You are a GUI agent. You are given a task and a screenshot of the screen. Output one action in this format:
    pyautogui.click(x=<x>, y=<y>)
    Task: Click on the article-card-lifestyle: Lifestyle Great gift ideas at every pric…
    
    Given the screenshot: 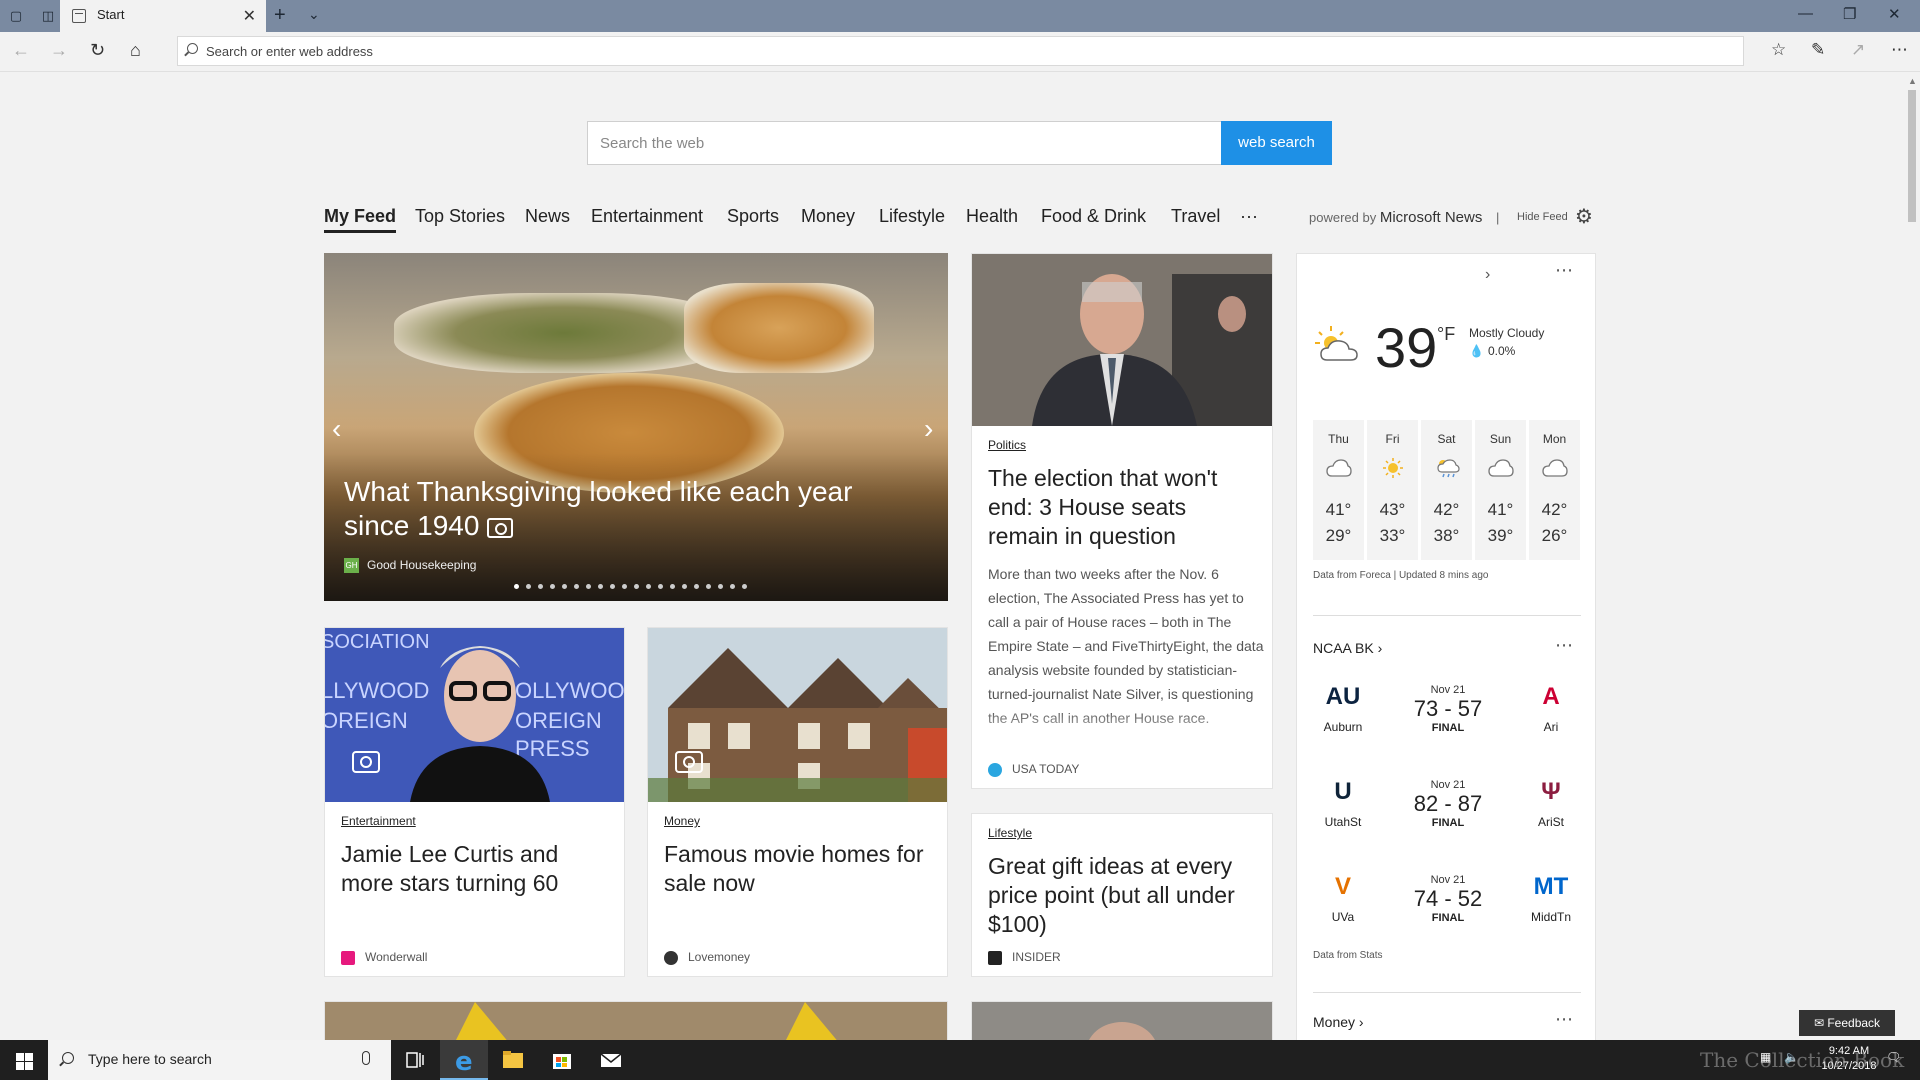 What is the action you would take?
    pyautogui.click(x=1122, y=895)
    